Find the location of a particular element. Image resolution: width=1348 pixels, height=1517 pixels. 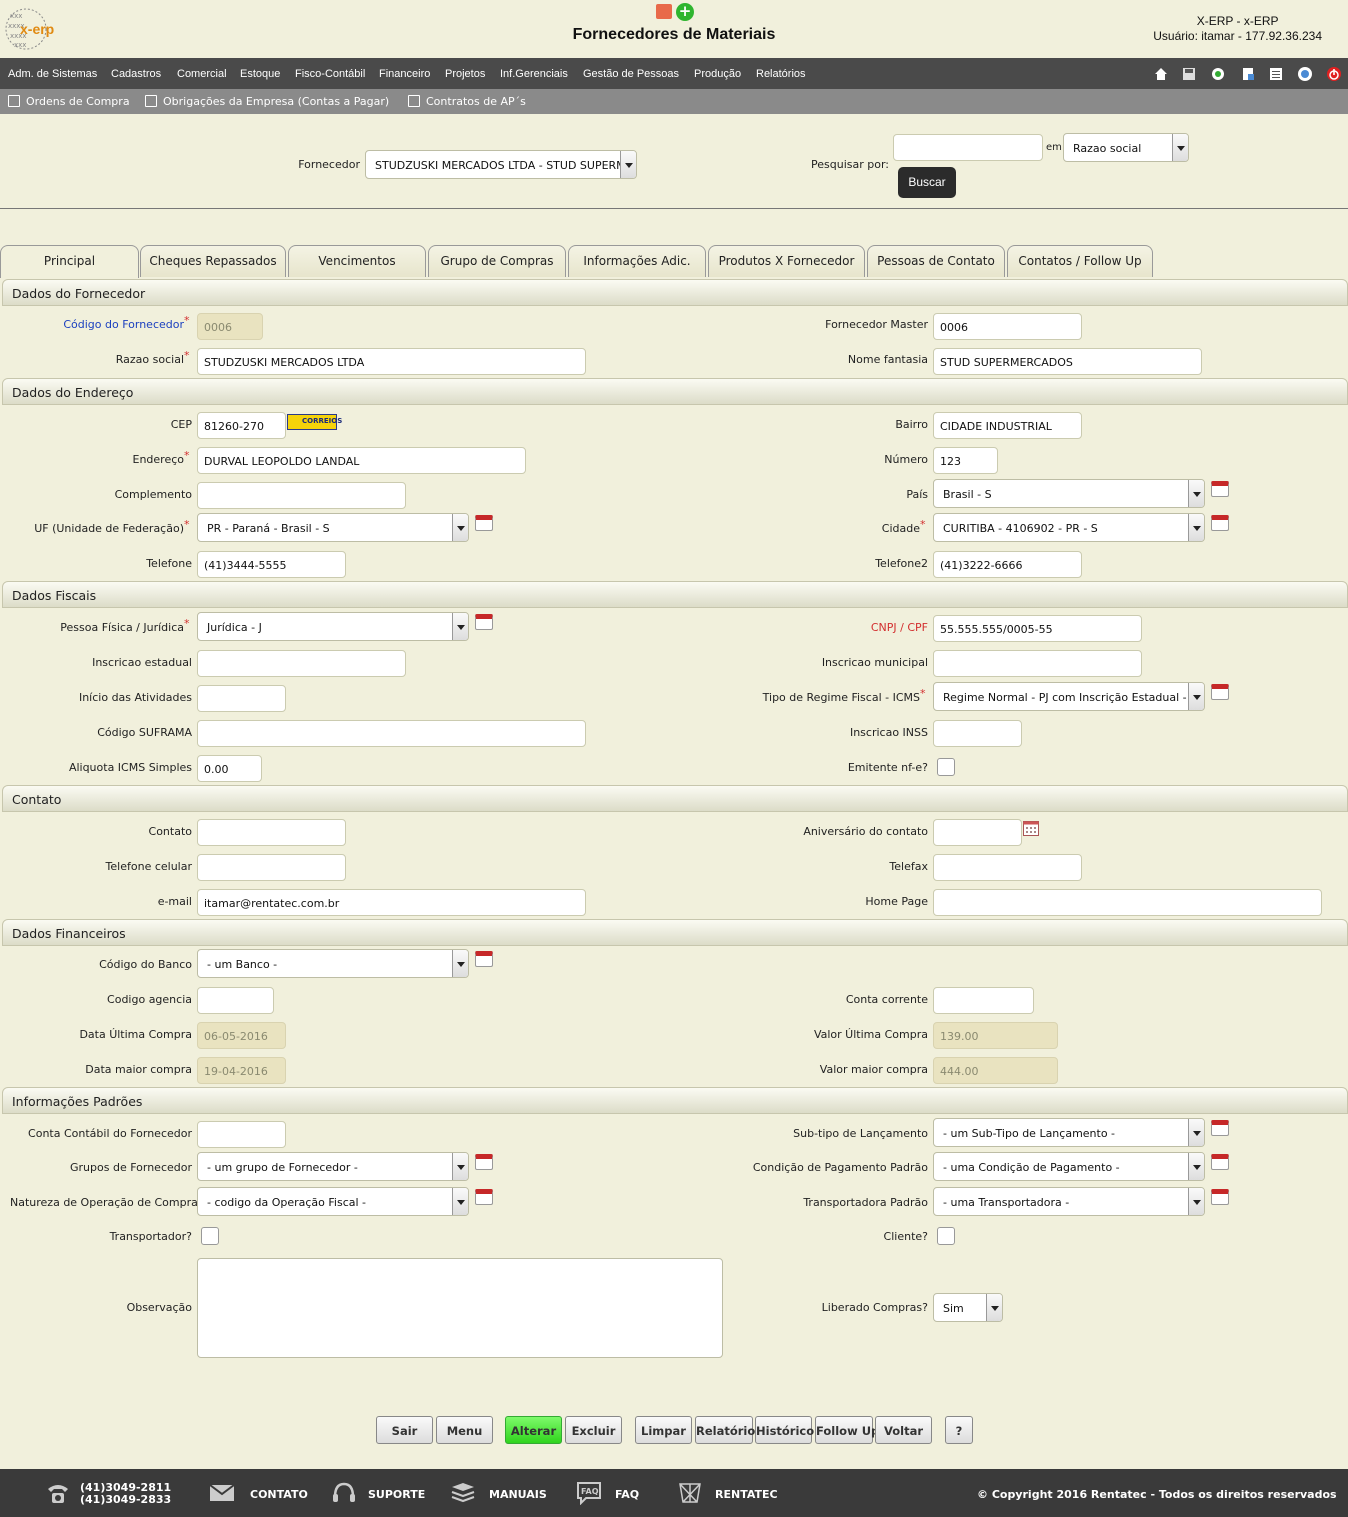

fornecedor-master-field: 0006 is located at coordinates (1007, 326).